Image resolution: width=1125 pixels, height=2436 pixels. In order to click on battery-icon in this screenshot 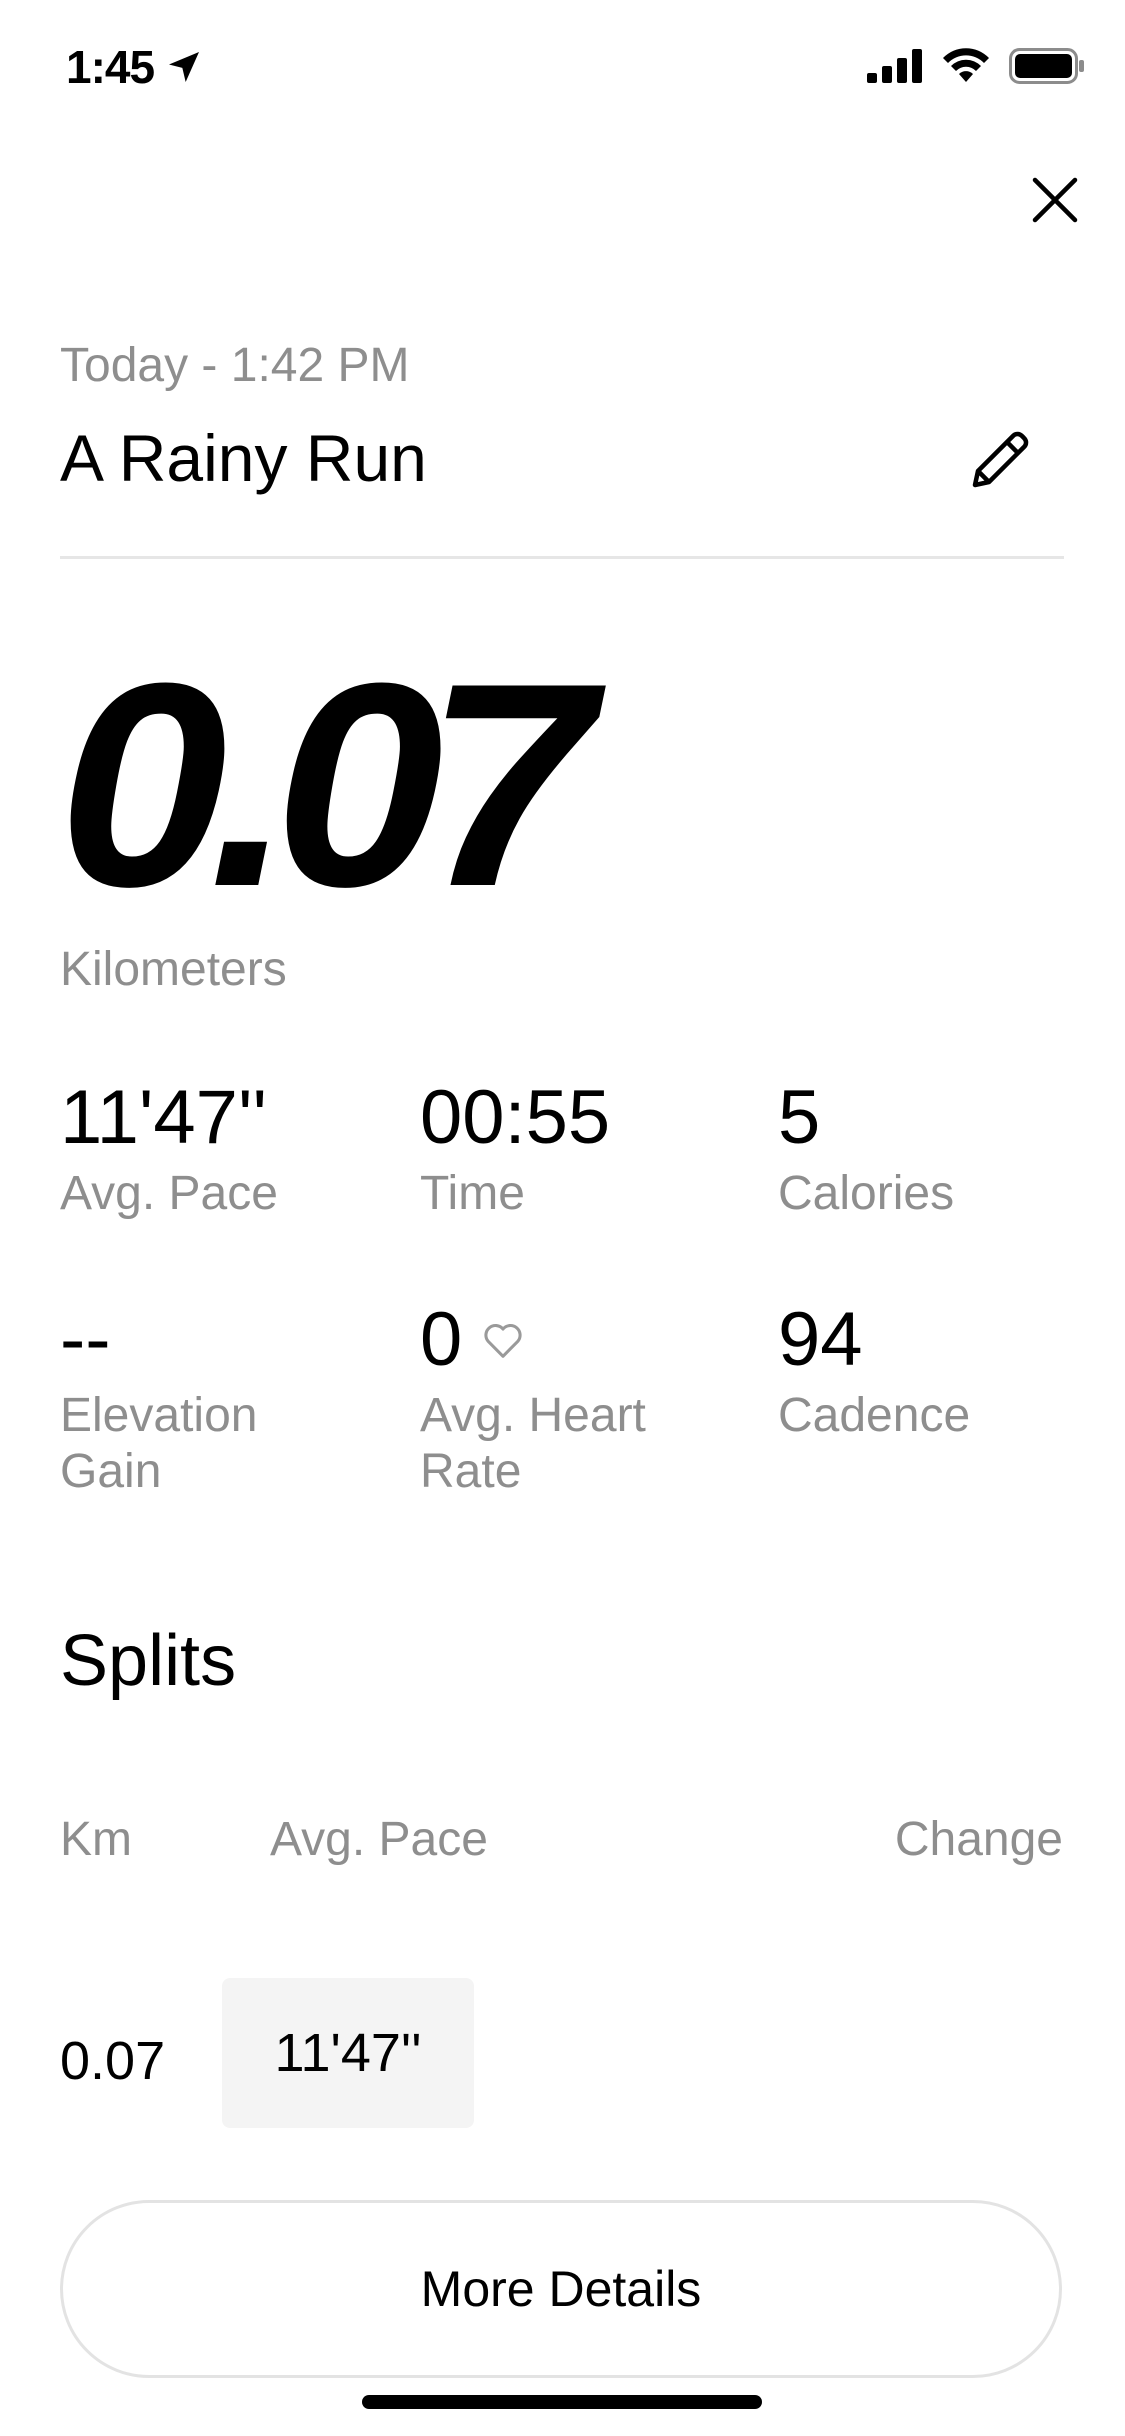, I will do `click(1046, 66)`.